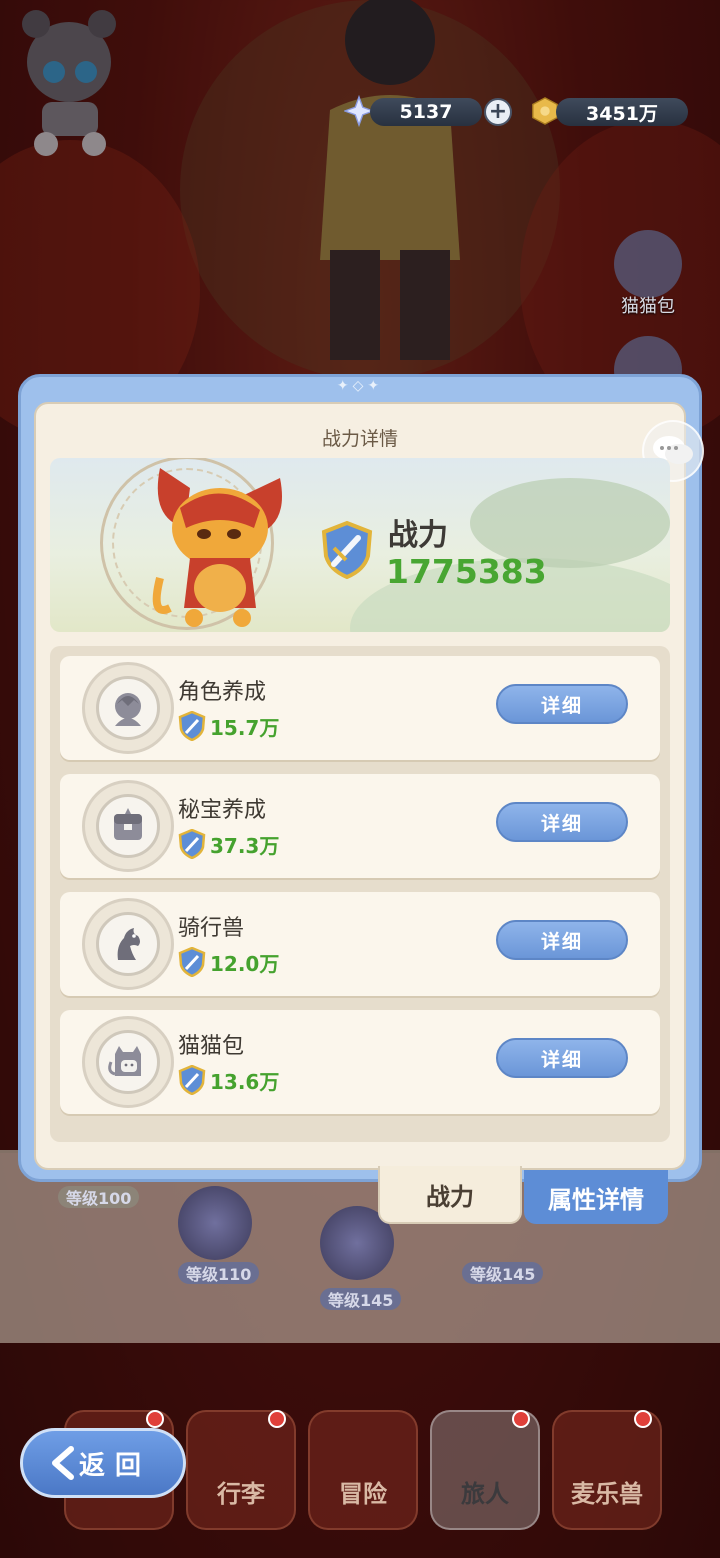 The image size is (720, 1558). Describe the element at coordinates (128, 708) in the screenshot. I see `character-icon` at that location.